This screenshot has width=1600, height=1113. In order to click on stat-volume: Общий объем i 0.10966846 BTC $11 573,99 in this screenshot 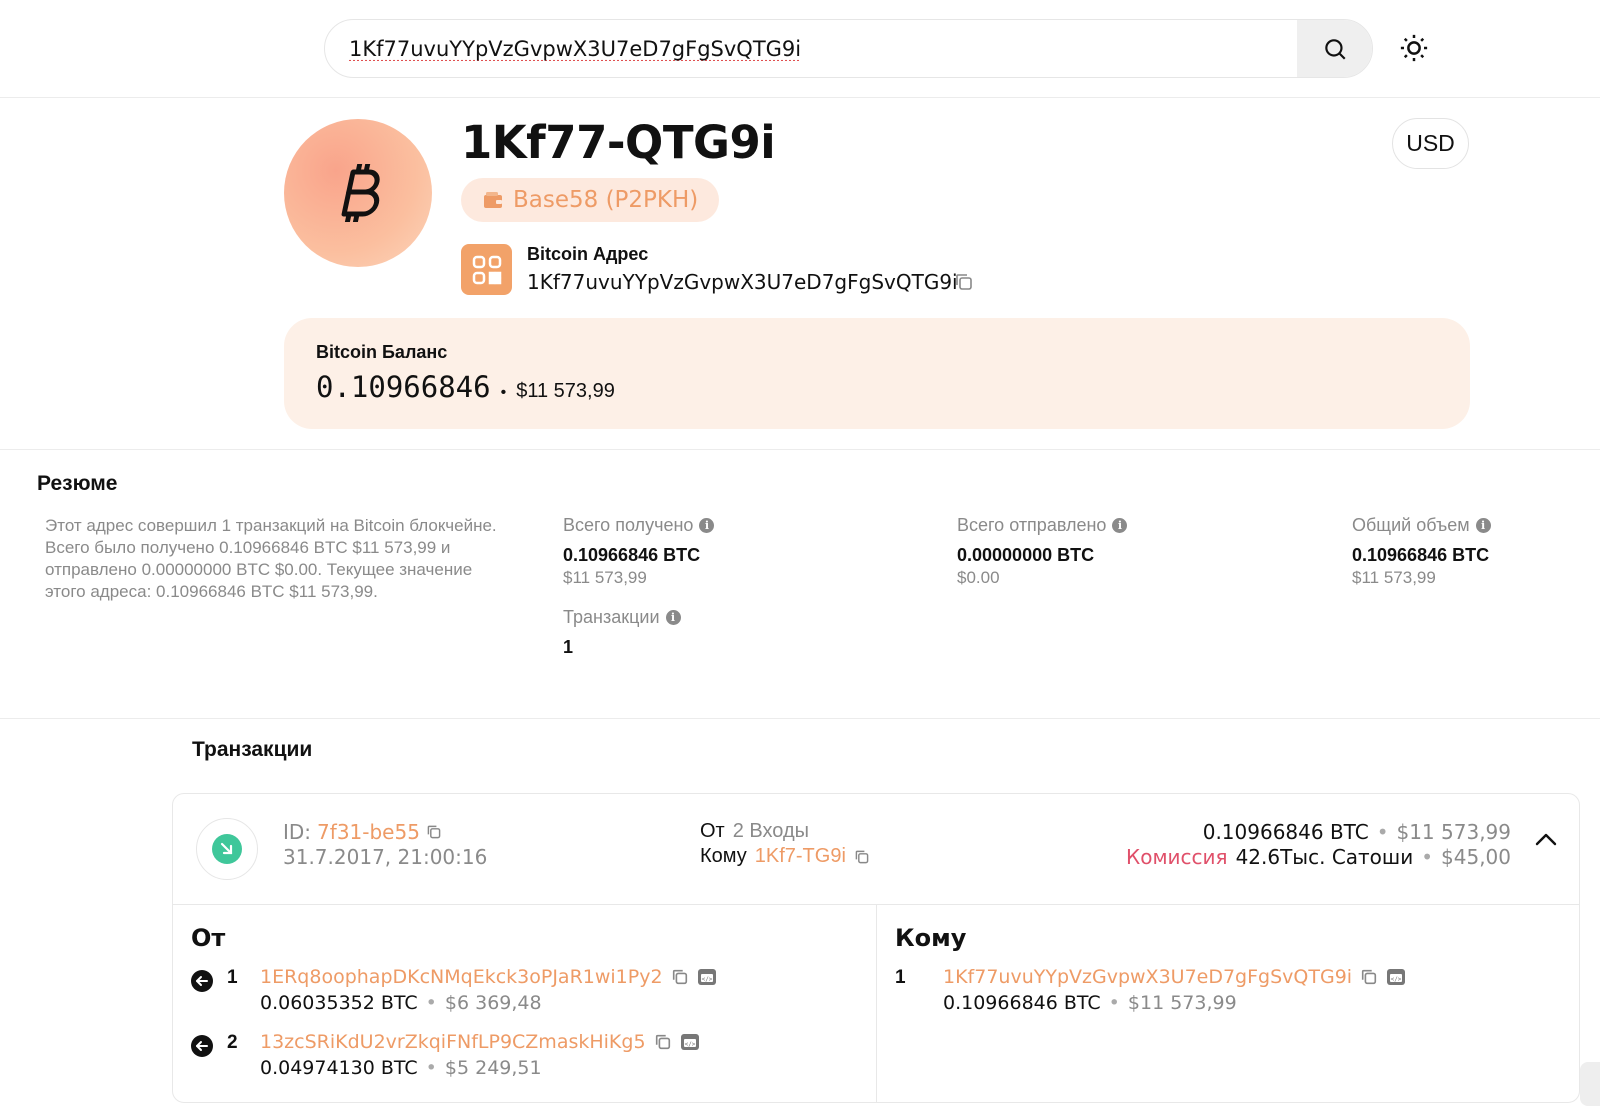, I will do `click(1421, 551)`.